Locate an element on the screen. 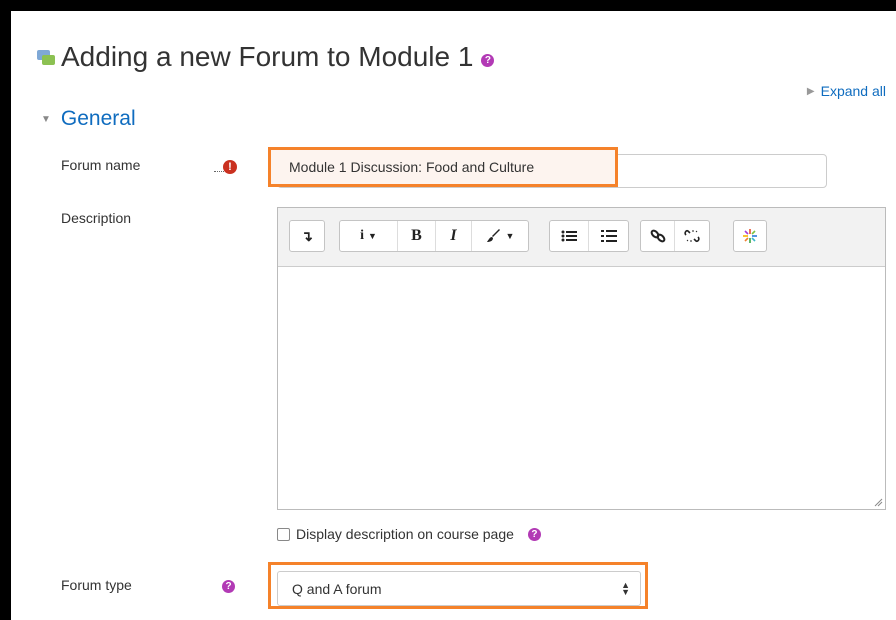  bold-icon: B is located at coordinates (417, 236).